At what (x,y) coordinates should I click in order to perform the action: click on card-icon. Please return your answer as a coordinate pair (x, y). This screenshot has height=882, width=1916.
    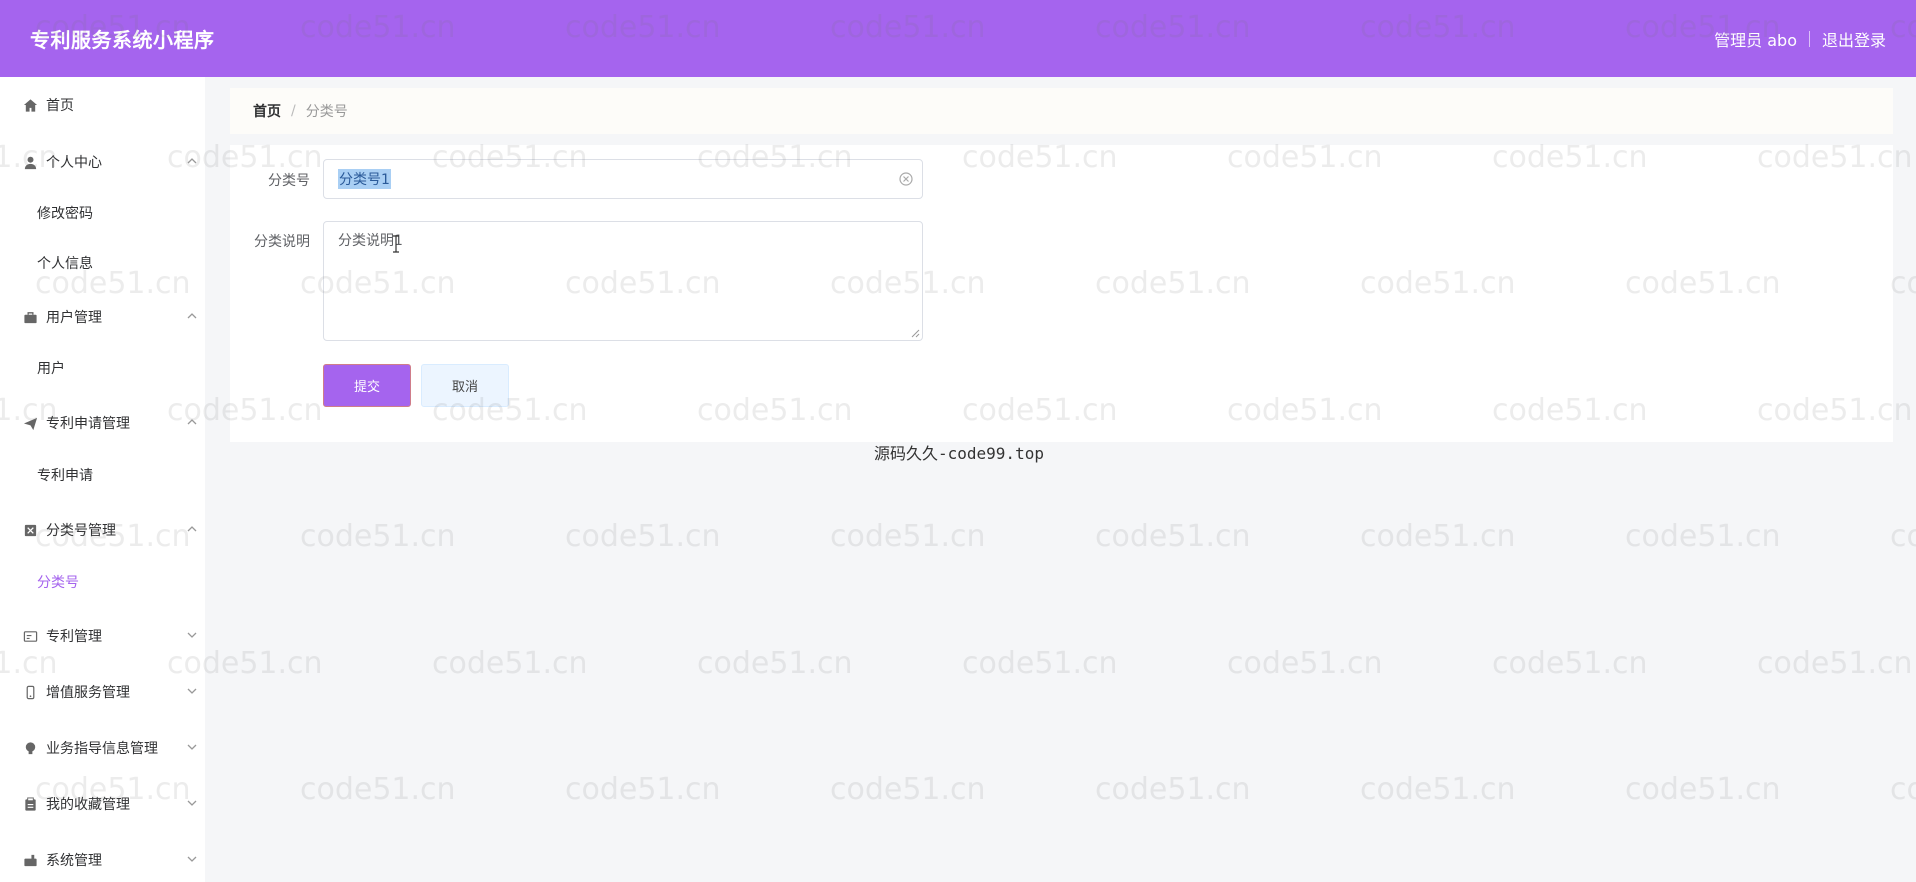
    Looking at the image, I should click on (30, 636).